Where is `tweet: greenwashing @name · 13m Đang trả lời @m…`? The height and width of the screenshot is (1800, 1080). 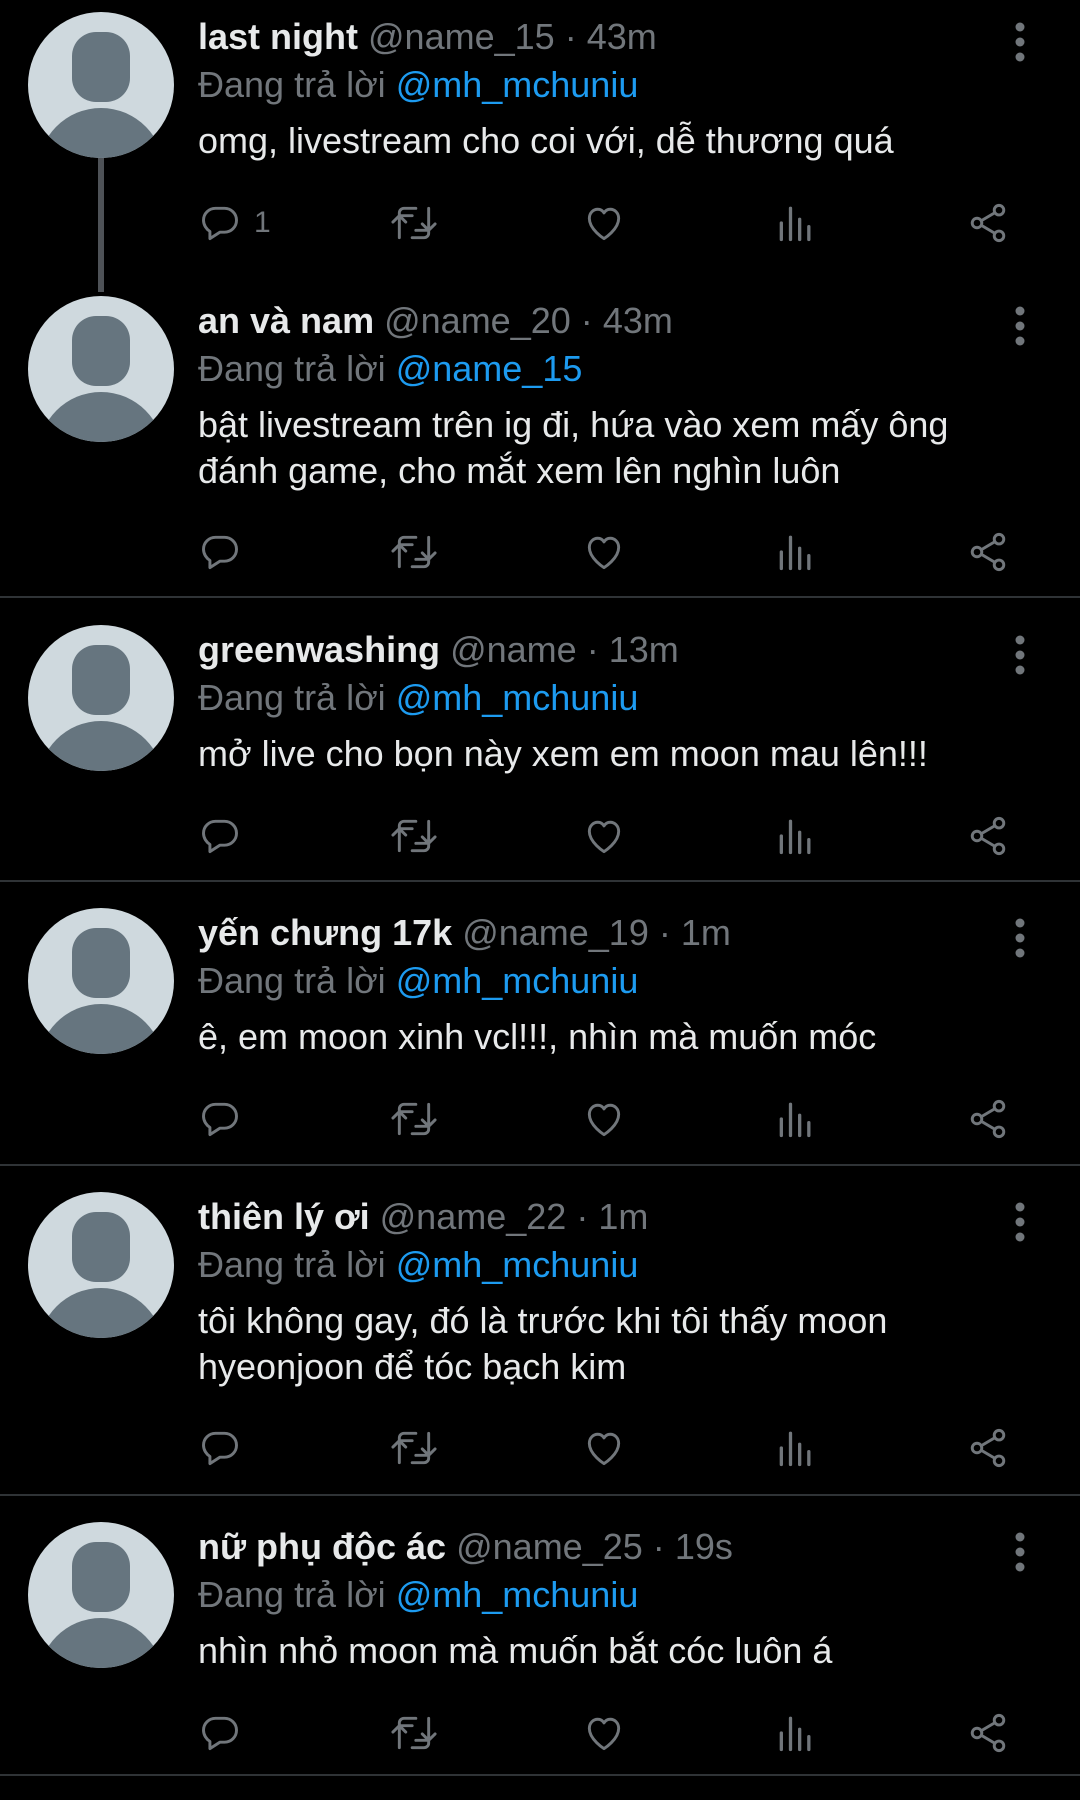 tweet: greenwashing @name · 13m Đang trả lời @m… is located at coordinates (540, 750).